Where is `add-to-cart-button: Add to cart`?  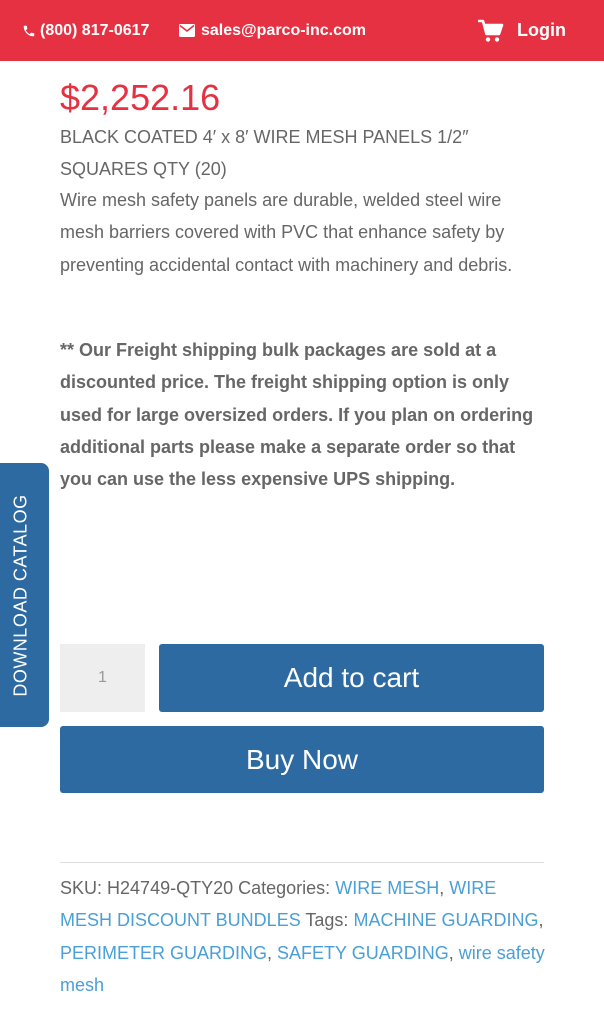 add-to-cart-button: Add to cart is located at coordinates (351, 678).